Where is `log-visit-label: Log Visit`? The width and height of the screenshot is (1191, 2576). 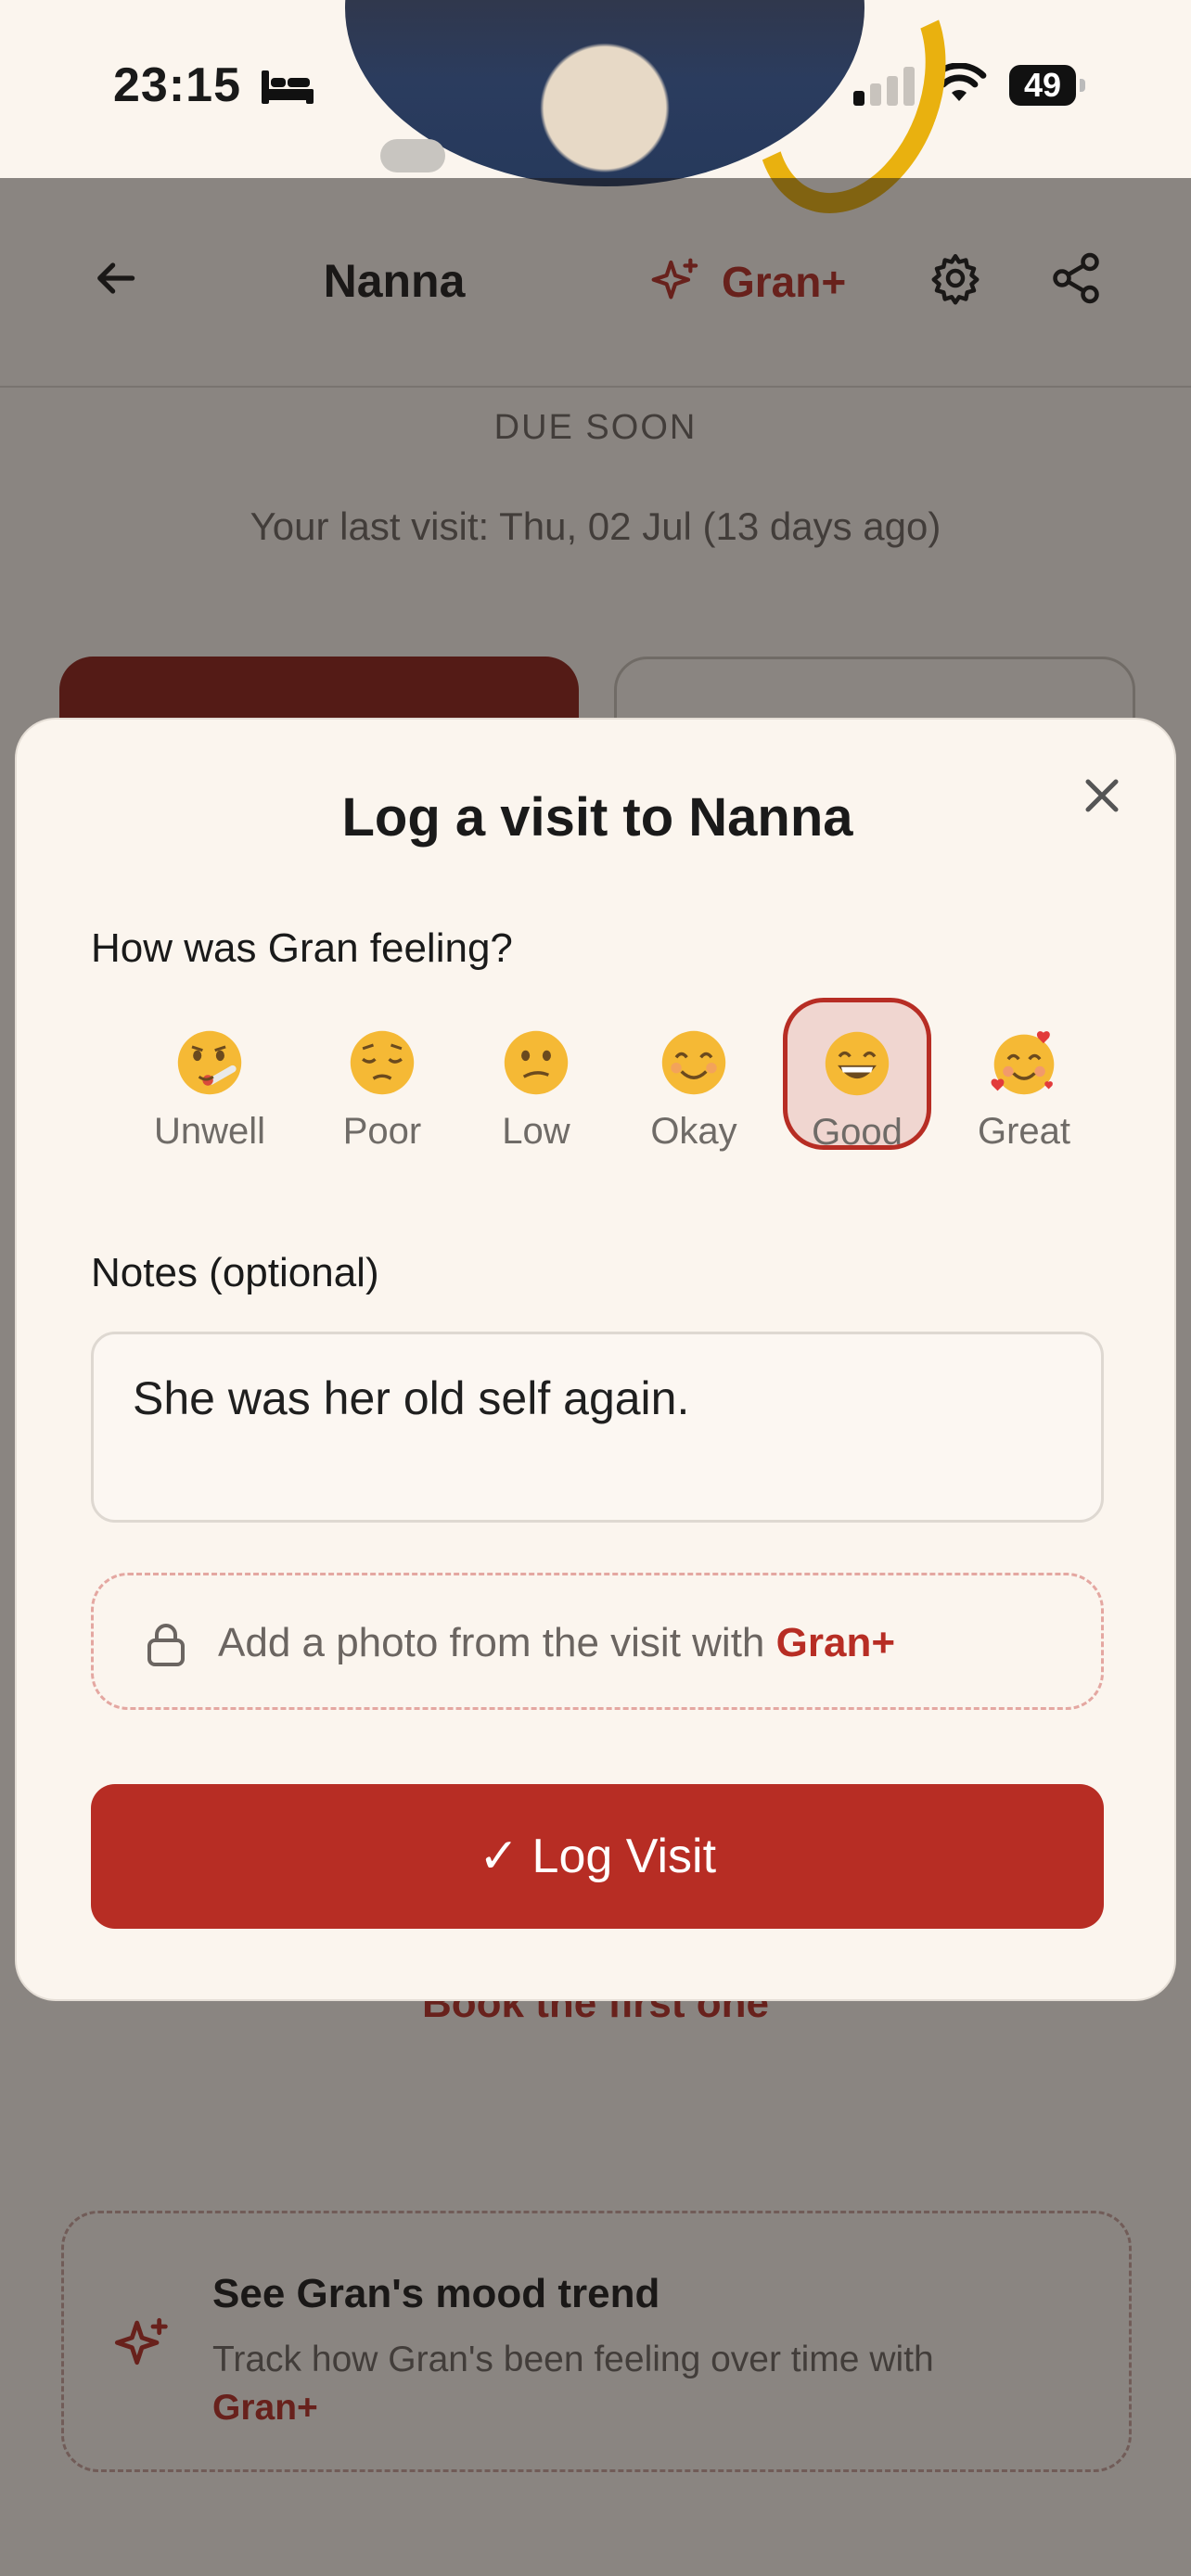
log-visit-label: Log Visit is located at coordinates (624, 1856).